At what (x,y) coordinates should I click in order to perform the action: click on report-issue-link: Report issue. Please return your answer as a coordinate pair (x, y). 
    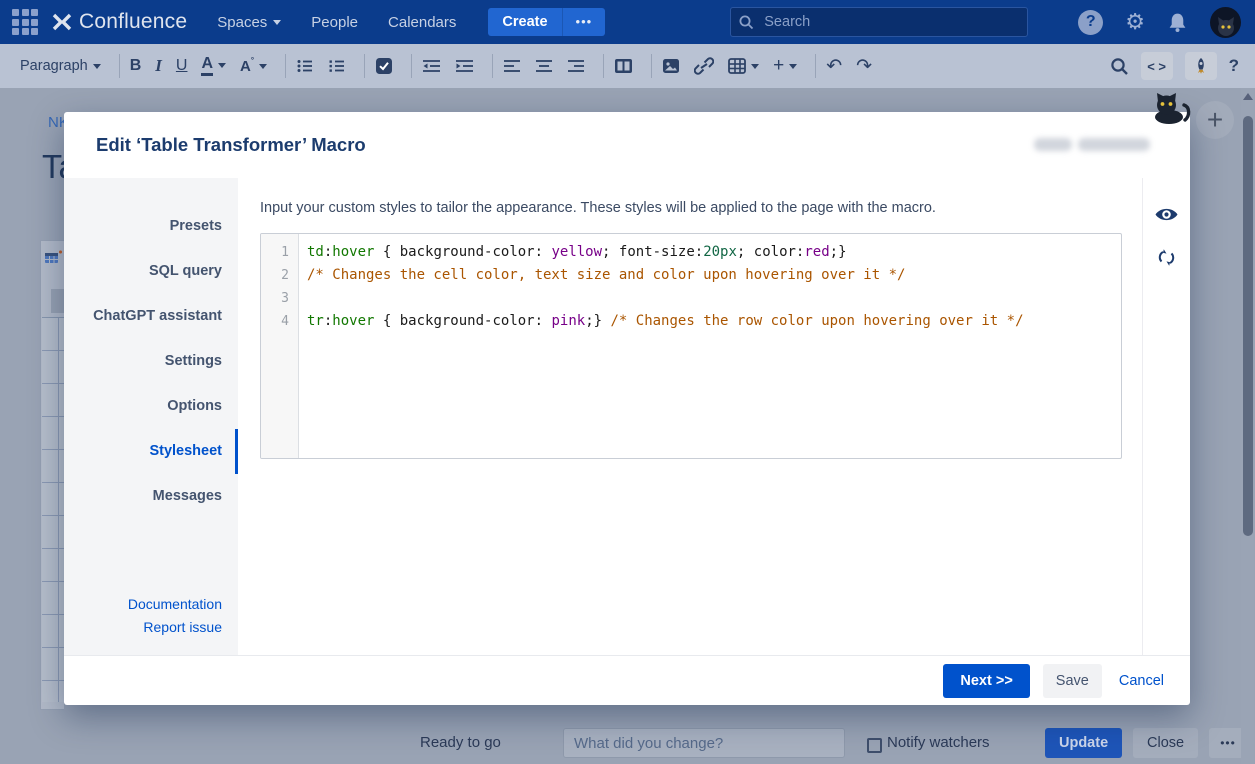
    Looking at the image, I should click on (143, 627).